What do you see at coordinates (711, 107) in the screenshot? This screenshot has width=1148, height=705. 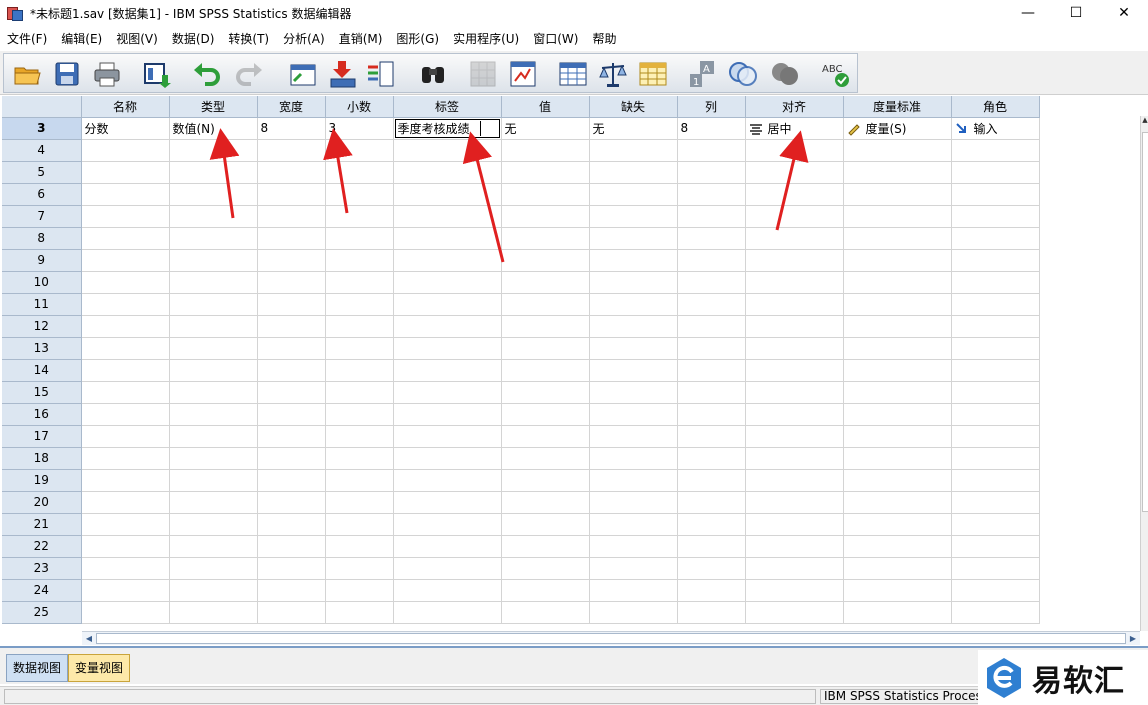 I see `column-header-columns: 列` at bounding box center [711, 107].